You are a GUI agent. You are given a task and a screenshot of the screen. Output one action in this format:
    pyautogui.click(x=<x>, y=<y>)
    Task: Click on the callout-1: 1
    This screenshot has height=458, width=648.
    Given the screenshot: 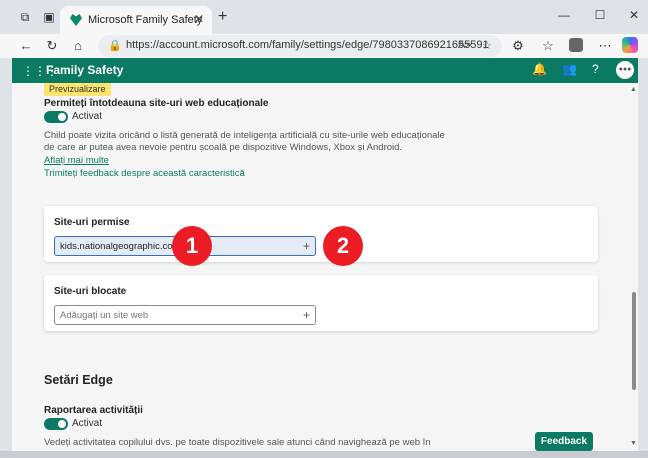 What is the action you would take?
    pyautogui.click(x=192, y=246)
    